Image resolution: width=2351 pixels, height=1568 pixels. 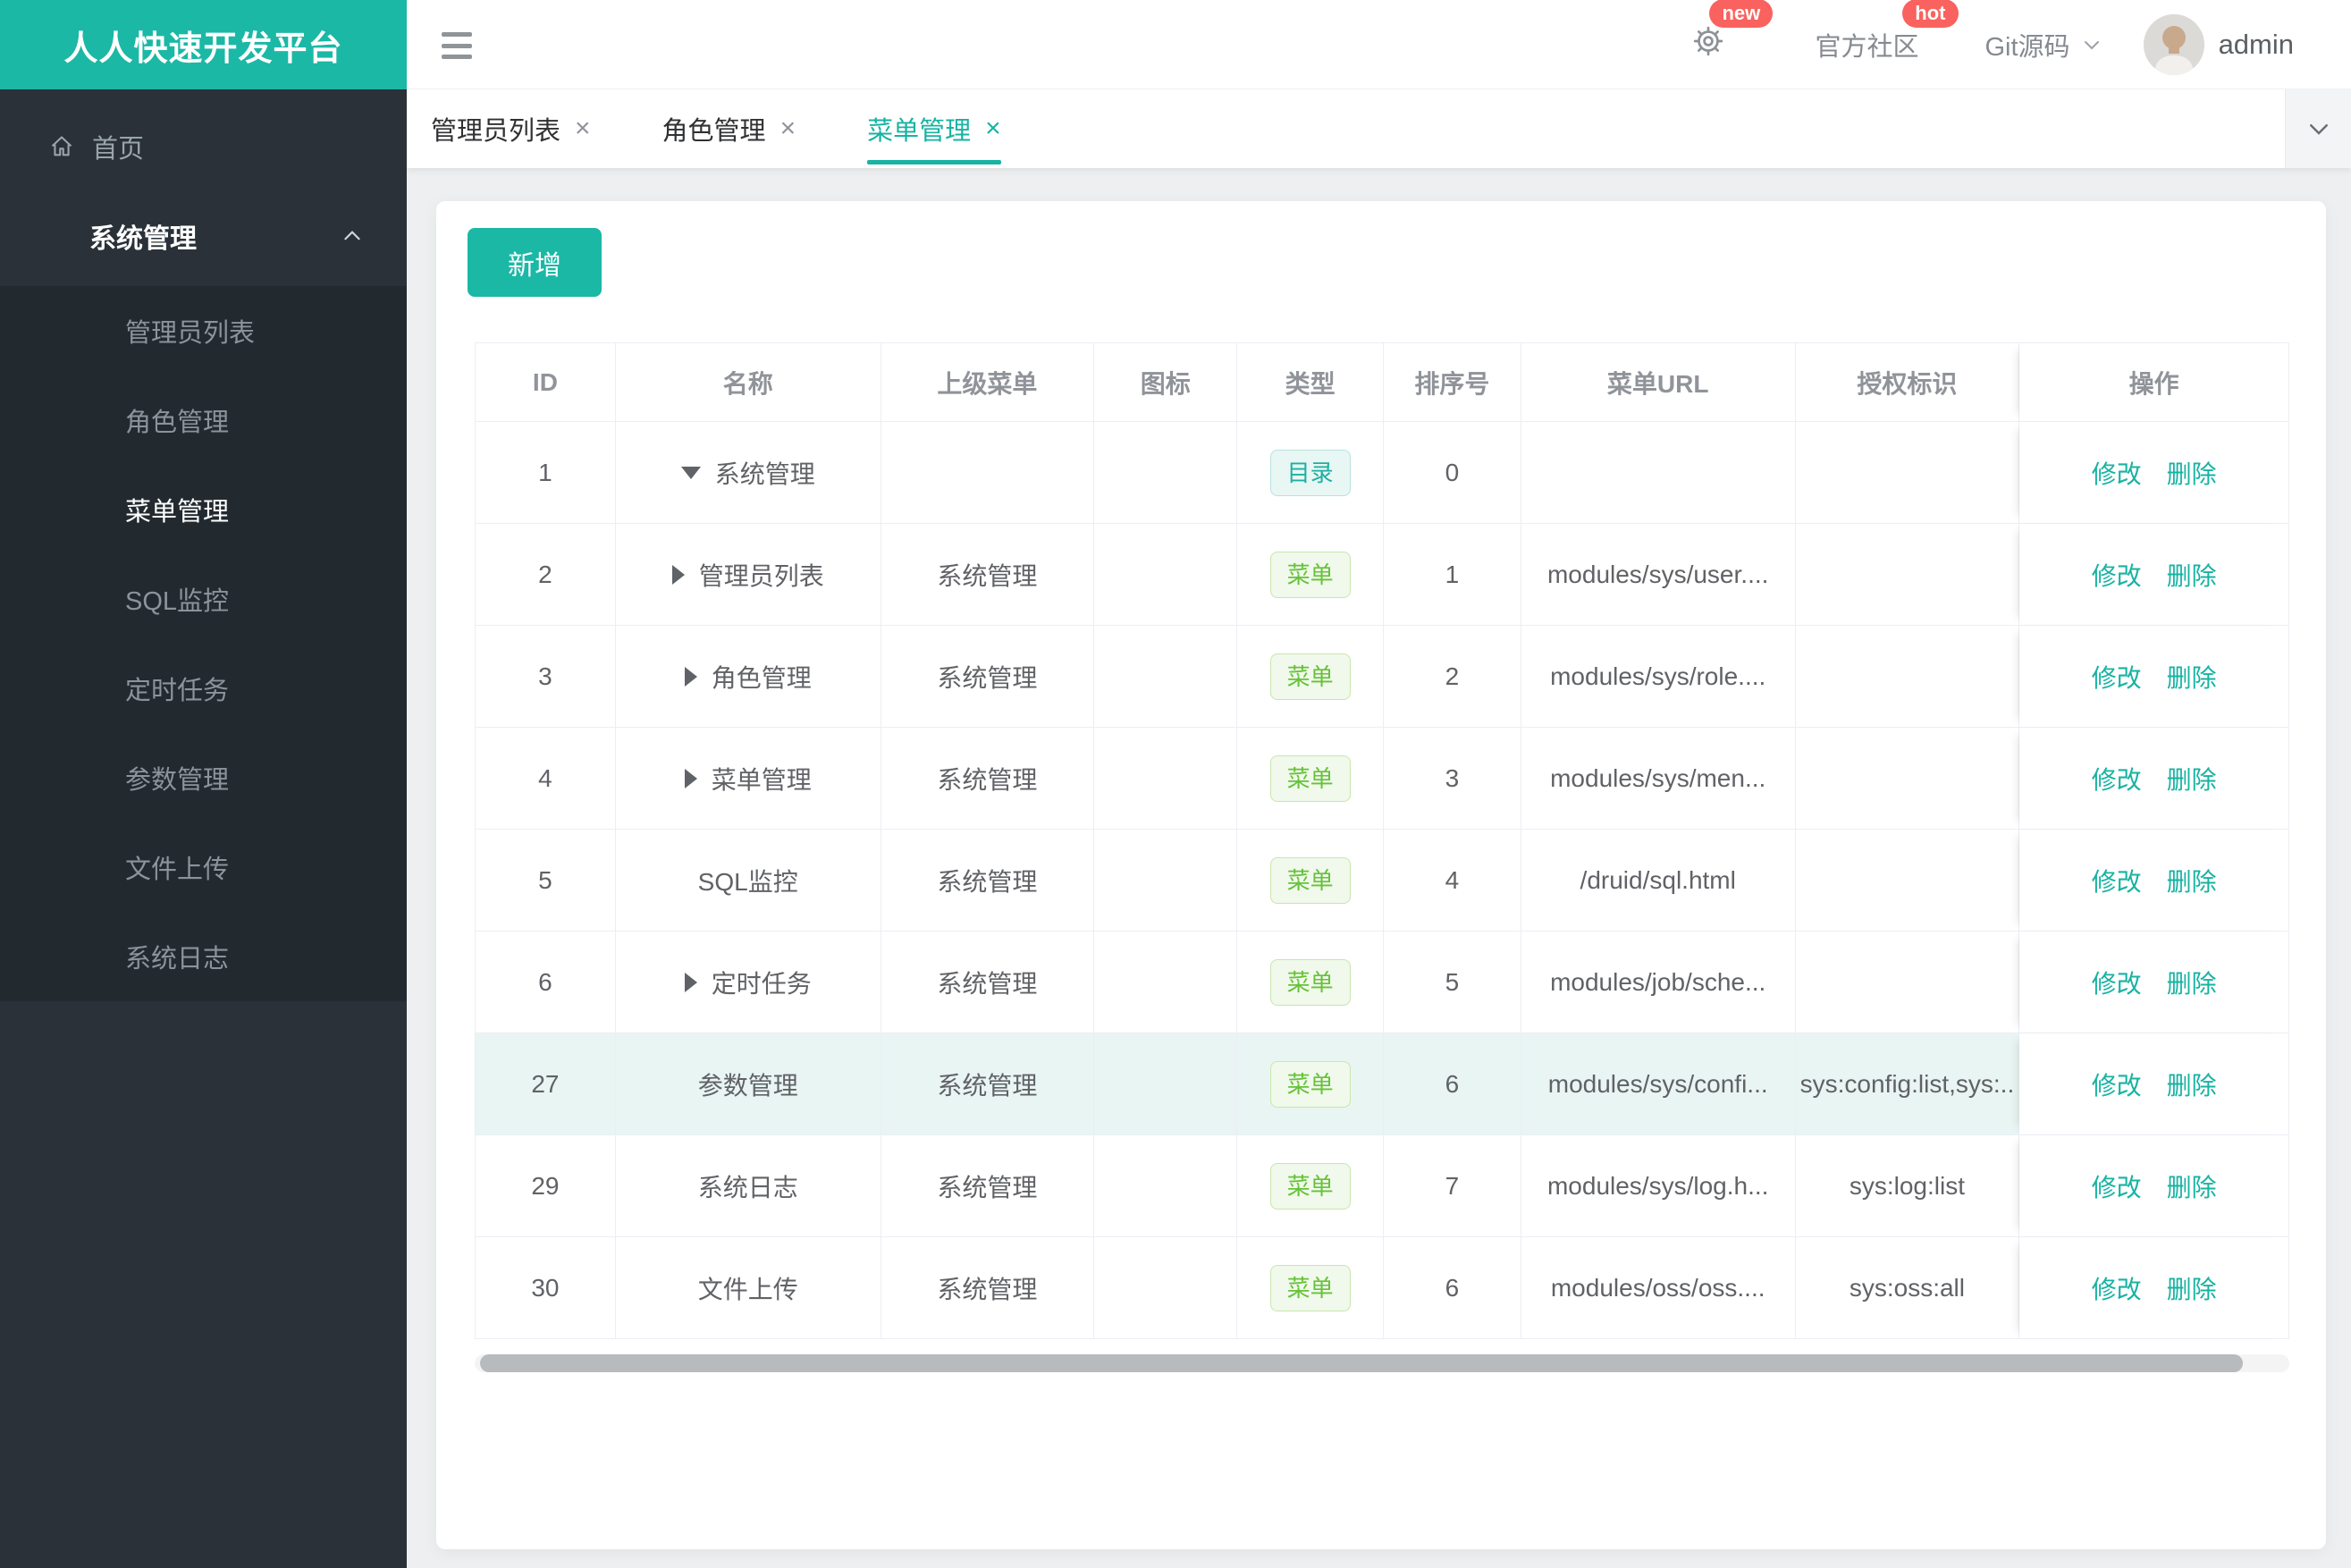 What do you see at coordinates (203, 236) in the screenshot?
I see `sidebar-group-system: 系统管理` at bounding box center [203, 236].